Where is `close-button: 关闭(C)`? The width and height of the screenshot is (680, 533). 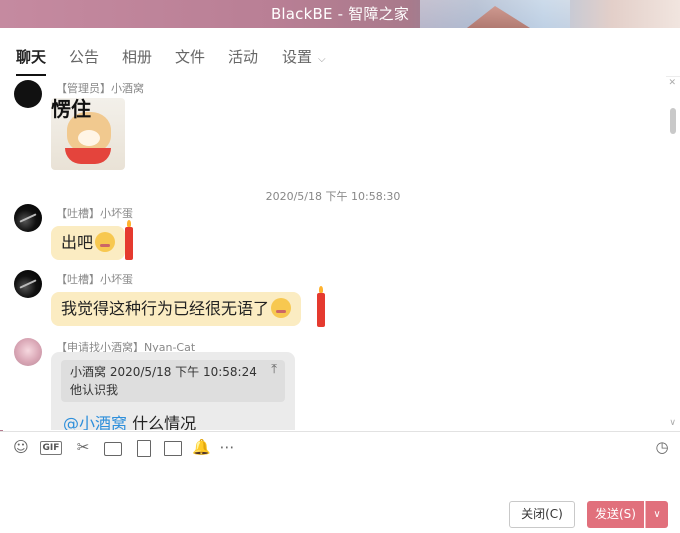
close-button: 关闭(C) is located at coordinates (542, 514).